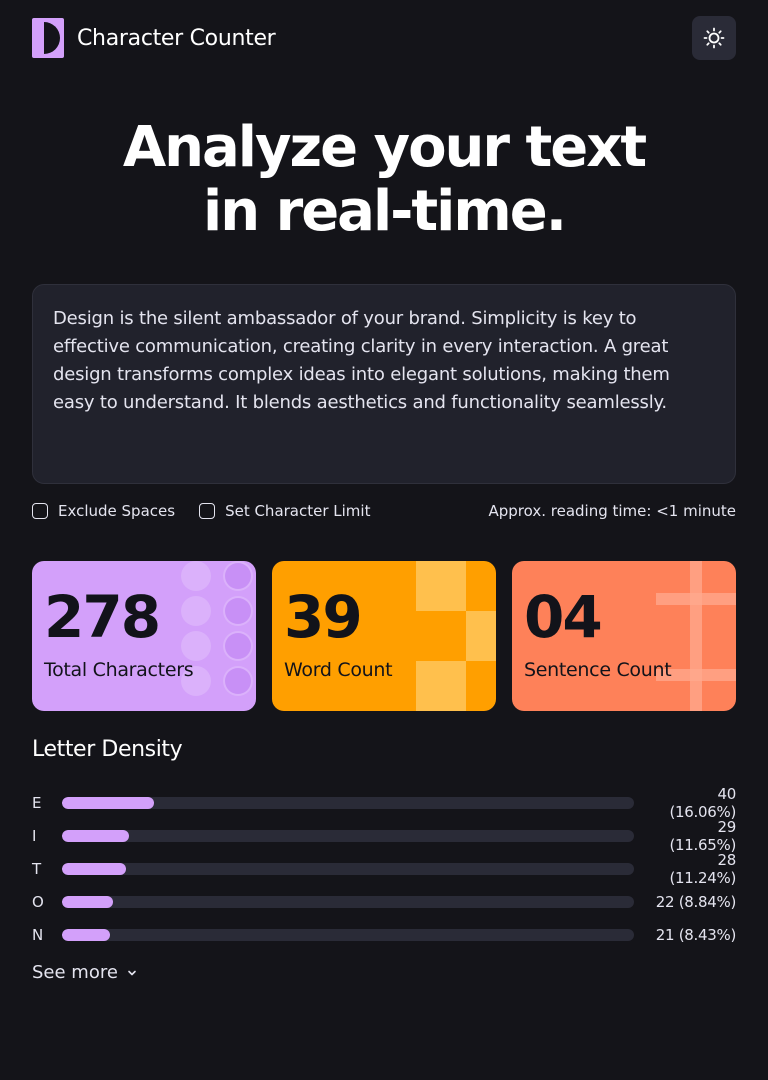 The image size is (768, 1080). What do you see at coordinates (107, 749) in the screenshot?
I see `letter-density-title: Letter Density` at bounding box center [107, 749].